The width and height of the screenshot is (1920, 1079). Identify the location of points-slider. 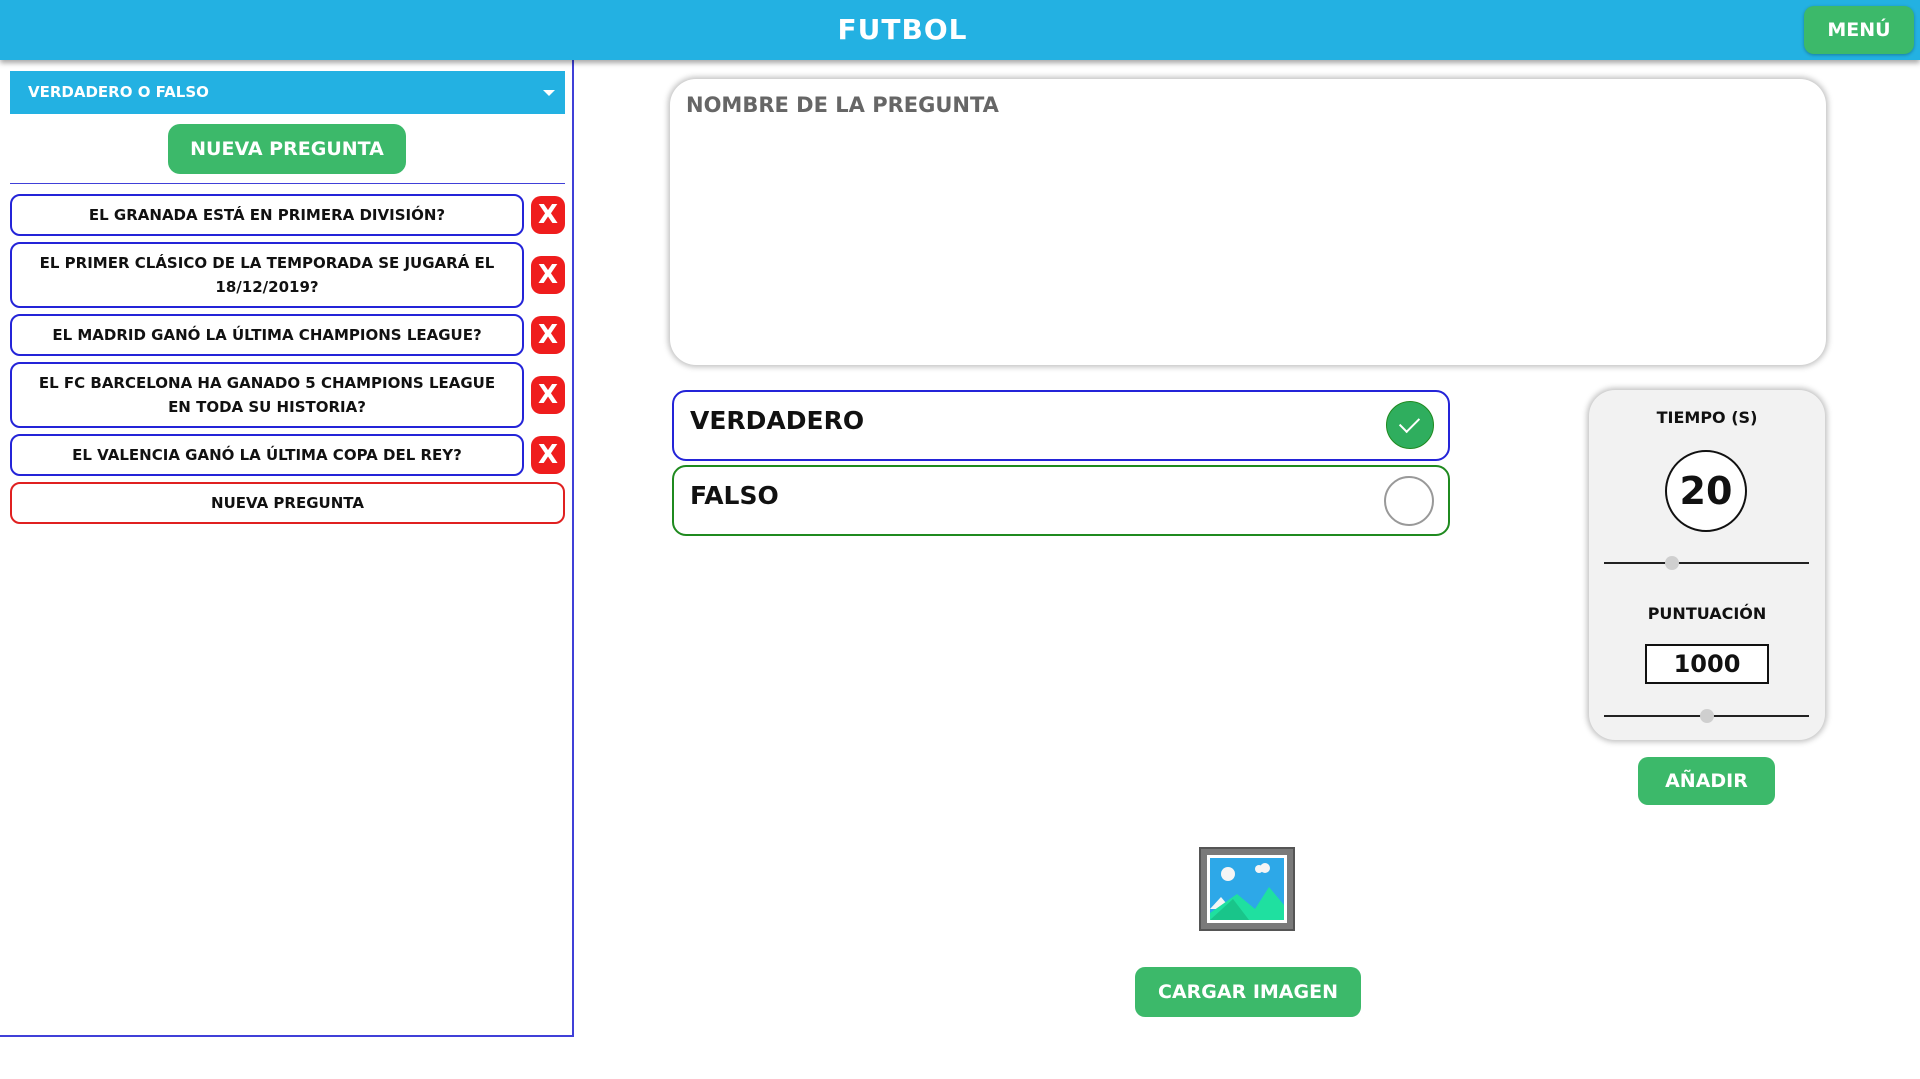
(1706, 716).